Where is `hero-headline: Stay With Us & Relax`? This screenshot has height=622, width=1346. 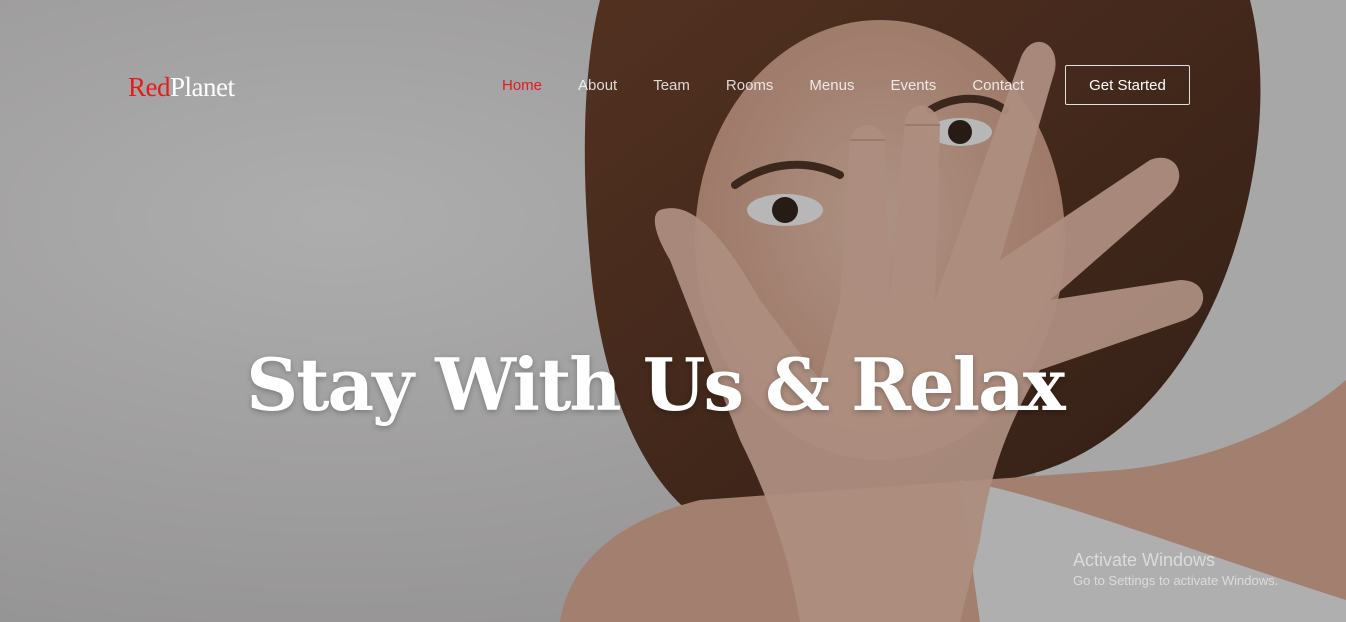
hero-headline: Stay With Us & Relax is located at coordinates (655, 384).